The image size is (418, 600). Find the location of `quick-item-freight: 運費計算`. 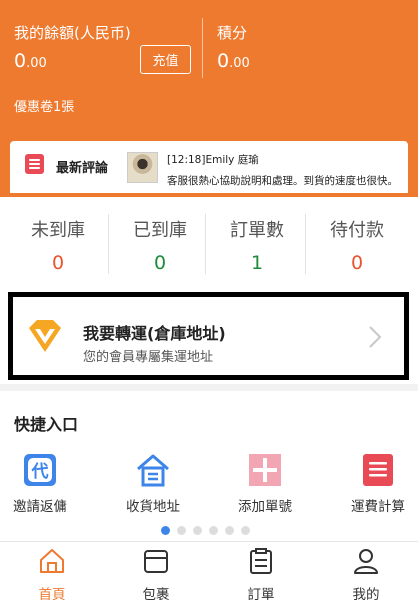

quick-item-freight: 運費計算 is located at coordinates (372, 484).